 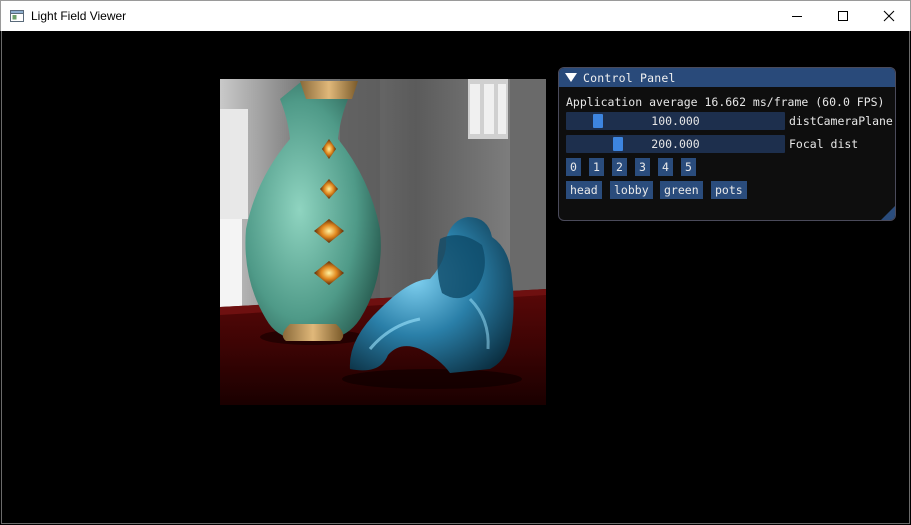 I want to click on collapse-arrow-icon, so click(x=571, y=77).